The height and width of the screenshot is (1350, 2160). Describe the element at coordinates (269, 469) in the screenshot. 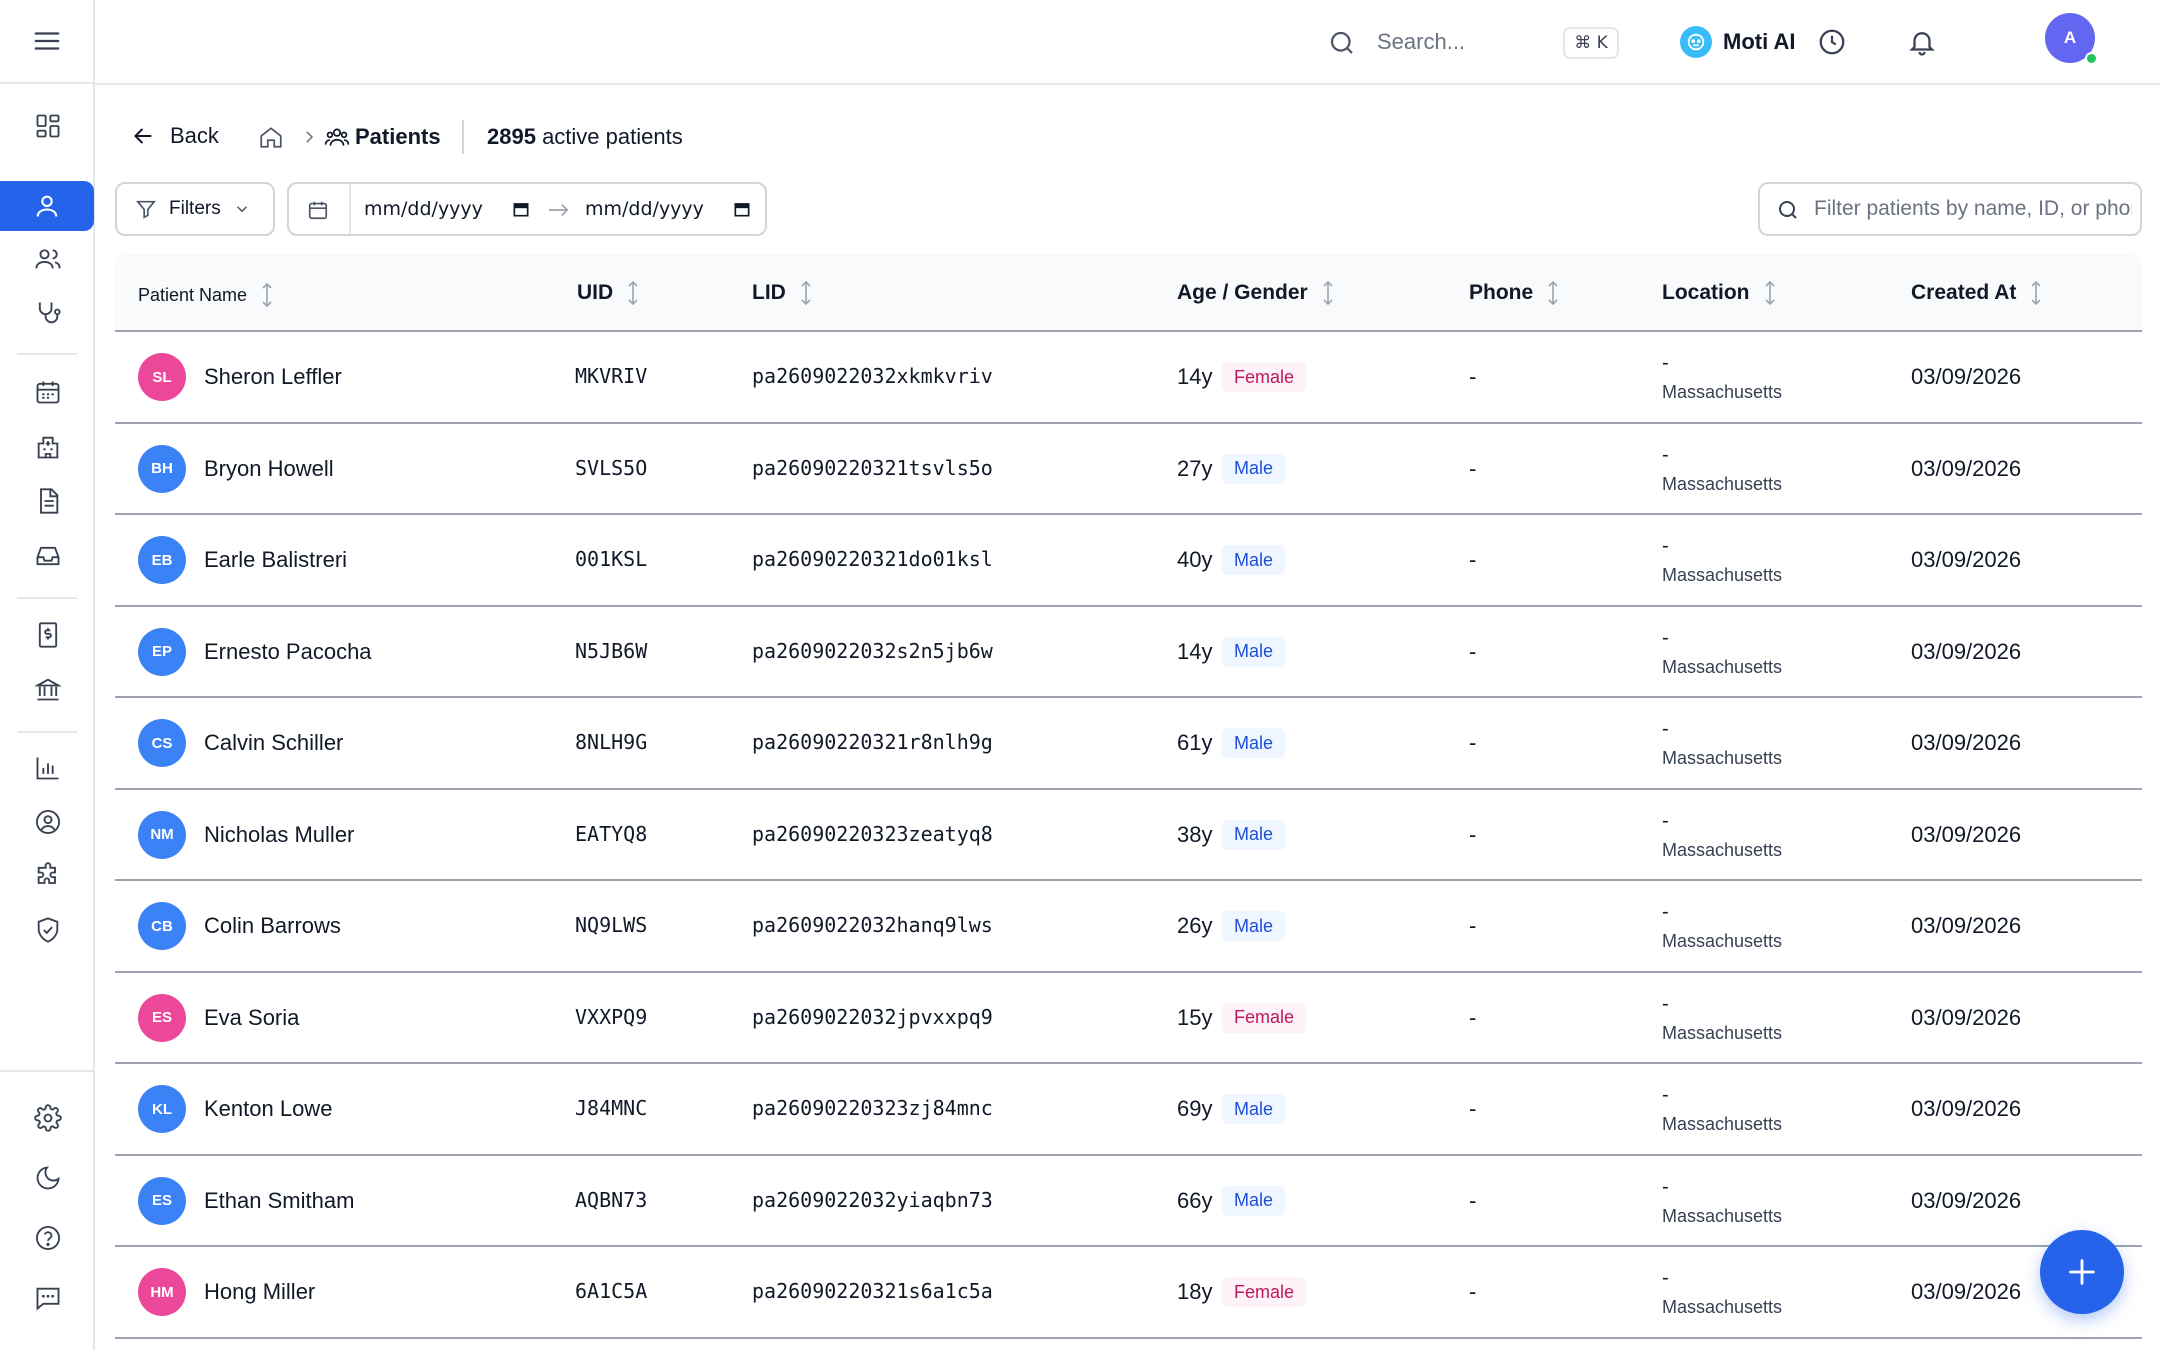

I see `patient-name: Bryon Howell` at that location.